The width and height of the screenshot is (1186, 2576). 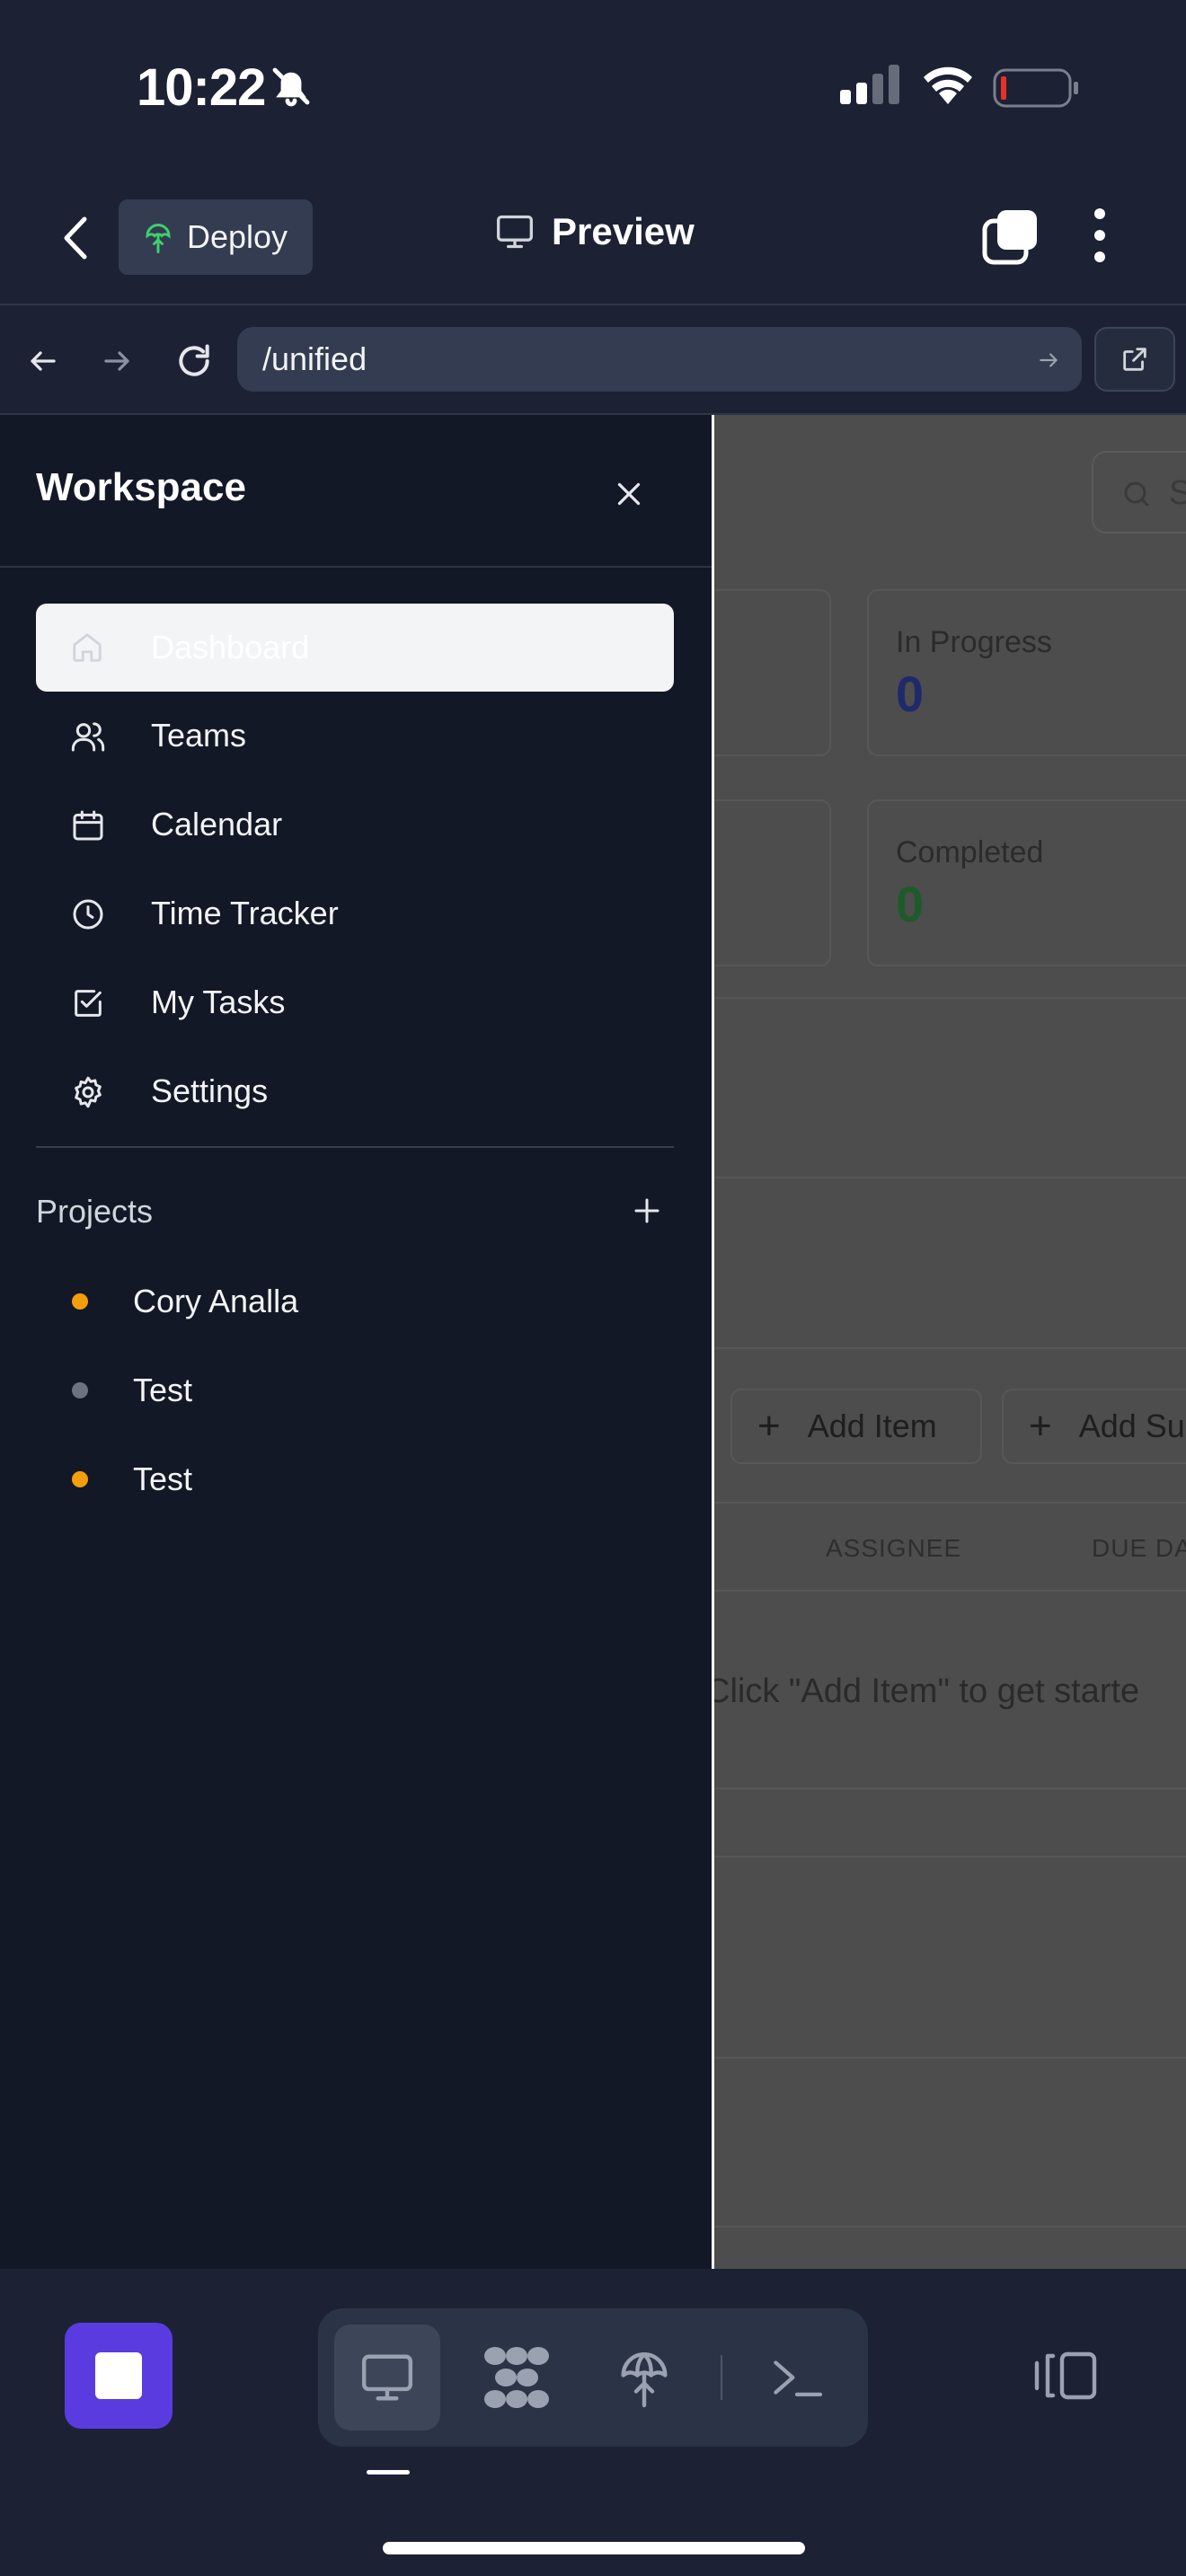 I want to click on toolbar-separator, so click(x=721, y=2377).